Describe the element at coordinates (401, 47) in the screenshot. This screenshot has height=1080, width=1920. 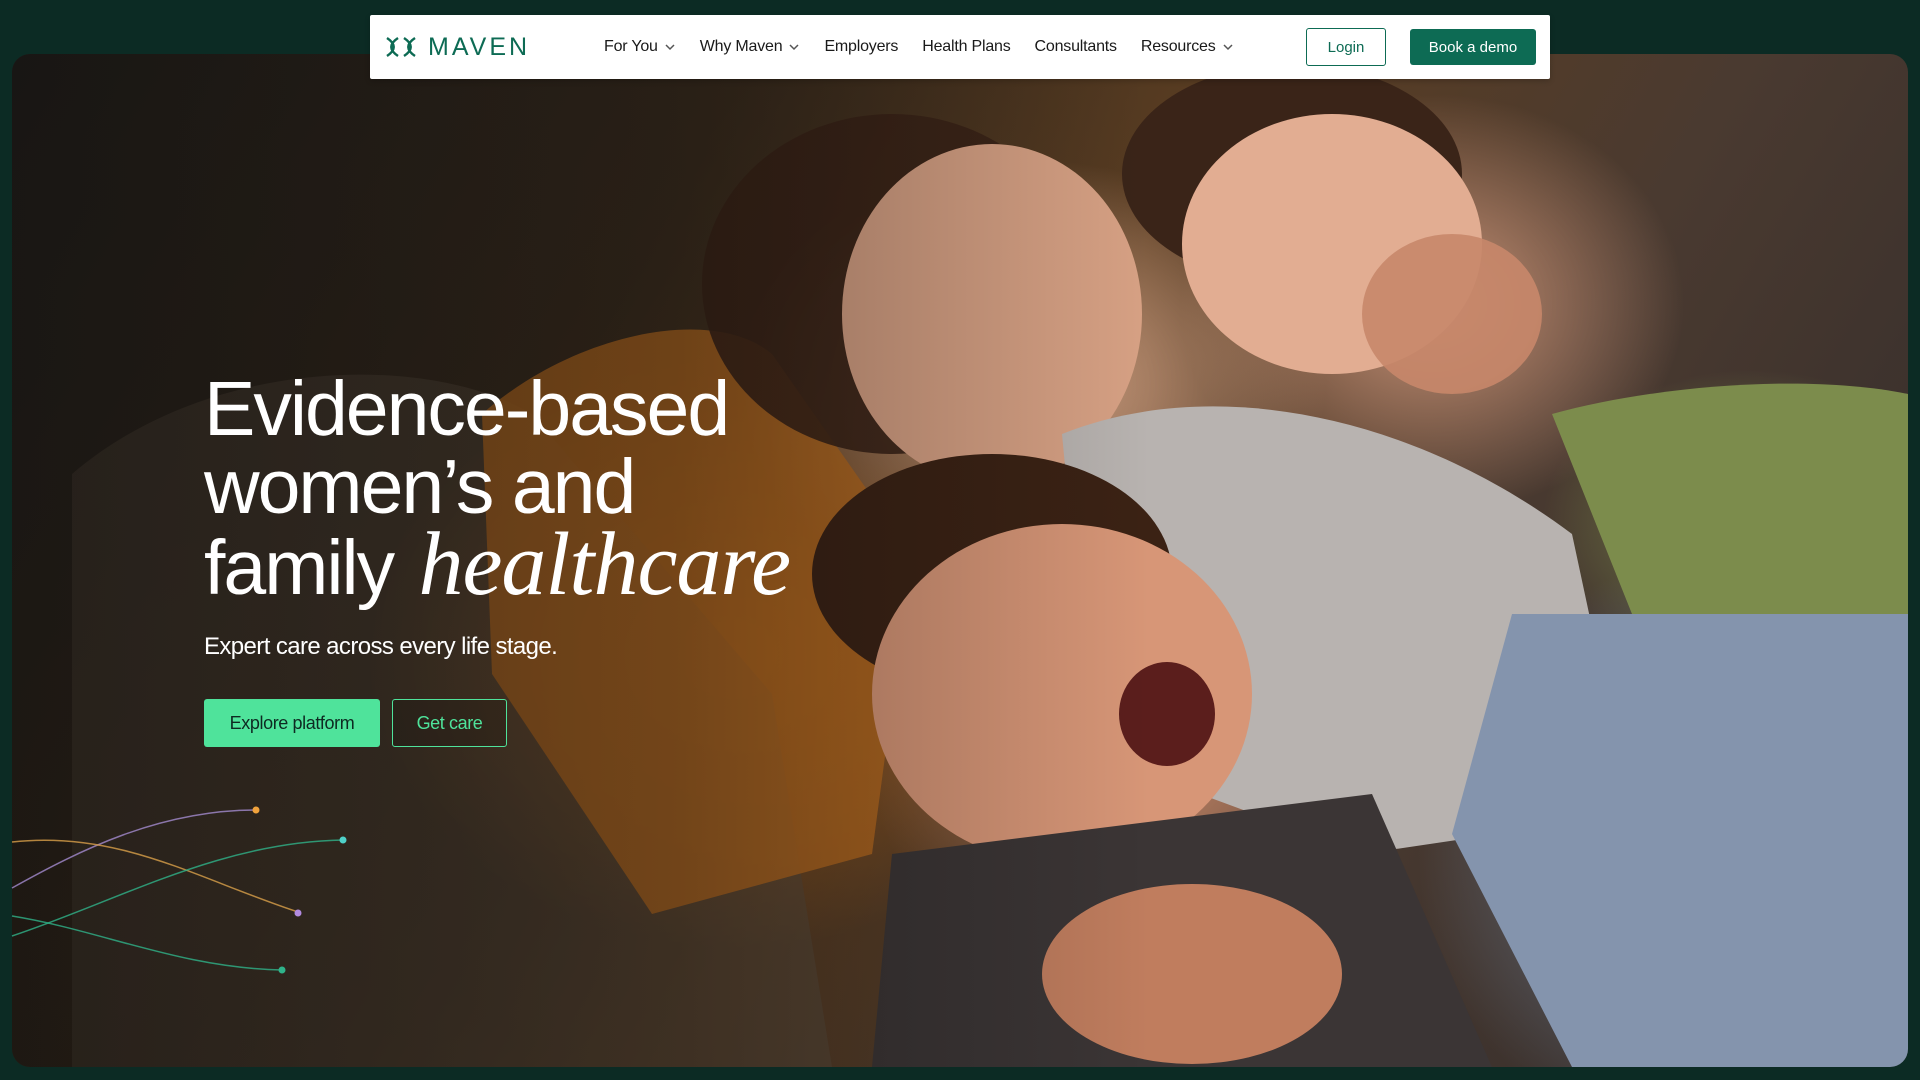
I see `maven-logo-icon` at that location.